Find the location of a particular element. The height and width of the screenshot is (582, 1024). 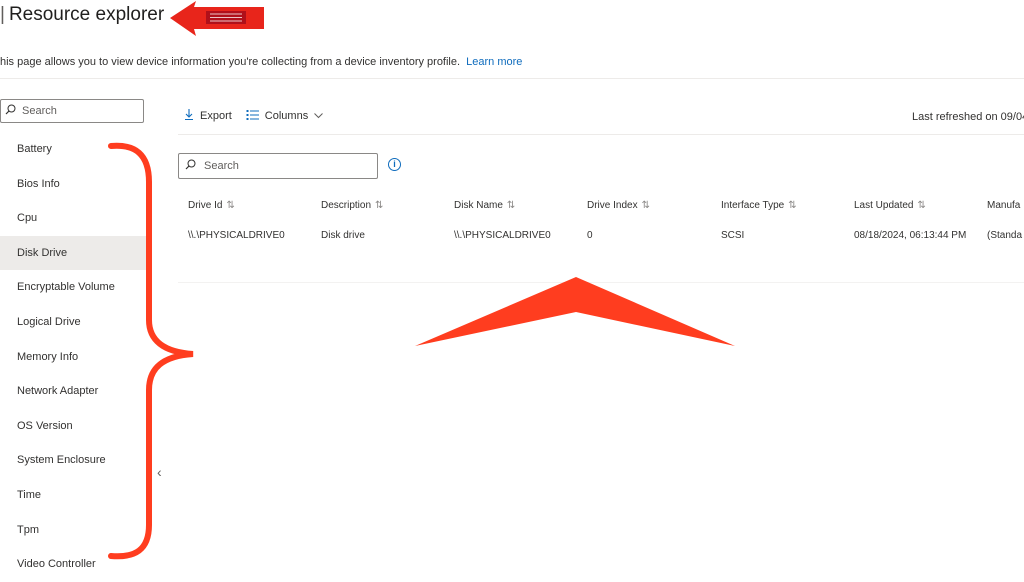

column-header-interface-type: Interface Type ⇅ is located at coordinates (759, 205).